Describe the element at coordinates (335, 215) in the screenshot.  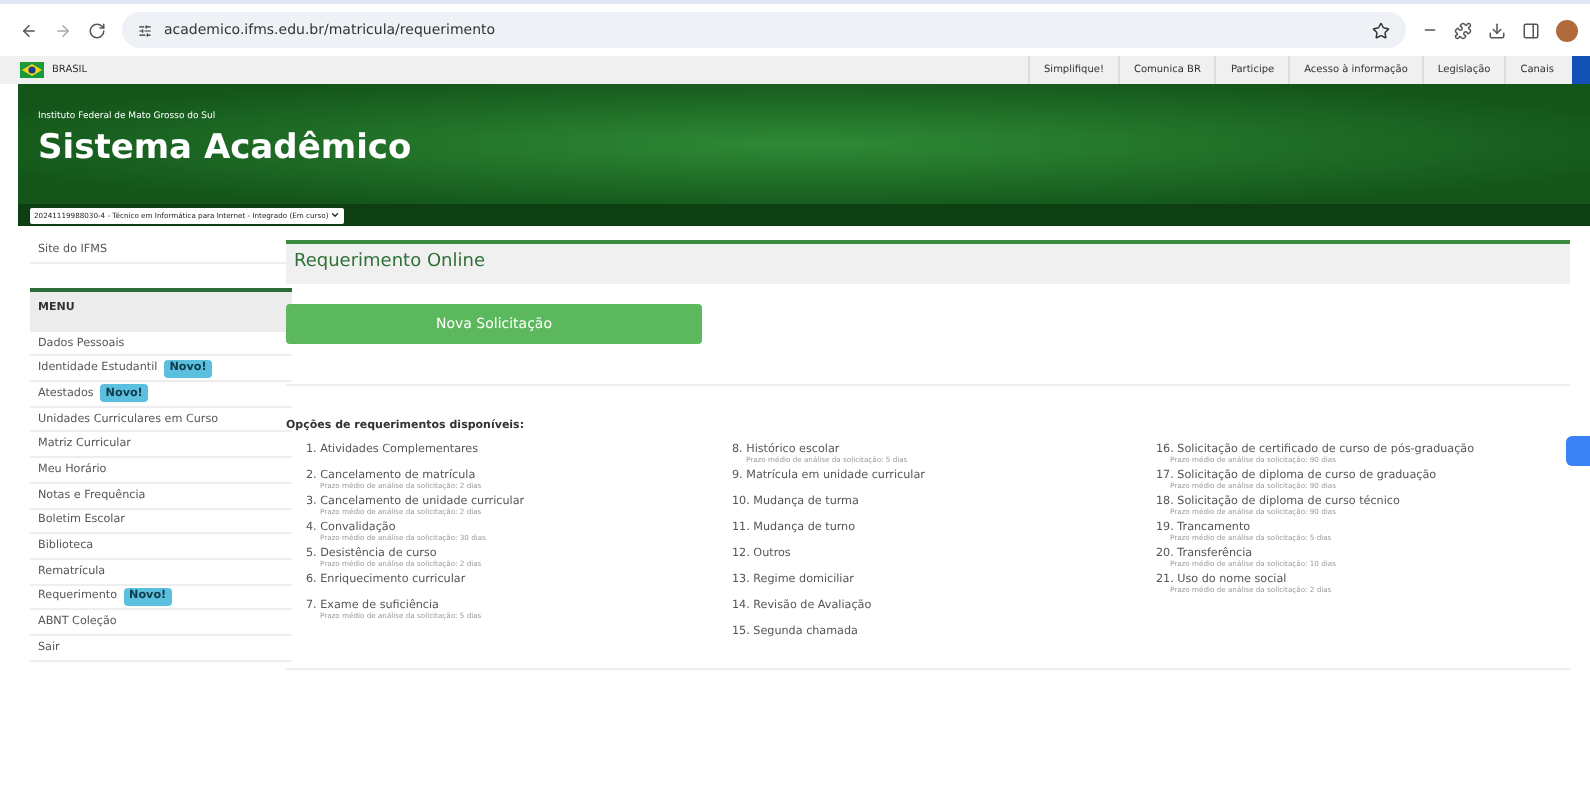
I see `dropdown-caret-icon` at that location.